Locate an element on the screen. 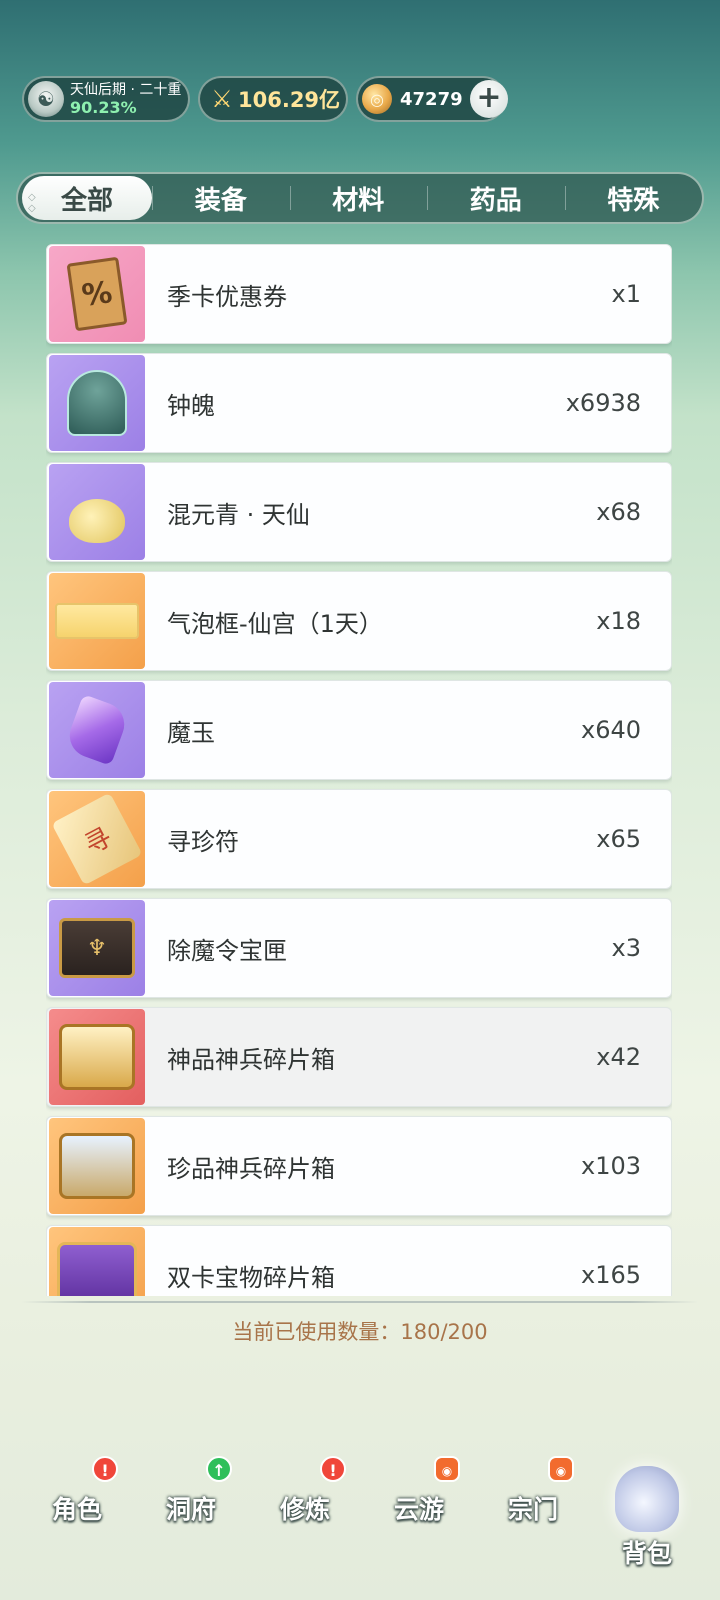  tab-materials: 材料 is located at coordinates (358, 198).